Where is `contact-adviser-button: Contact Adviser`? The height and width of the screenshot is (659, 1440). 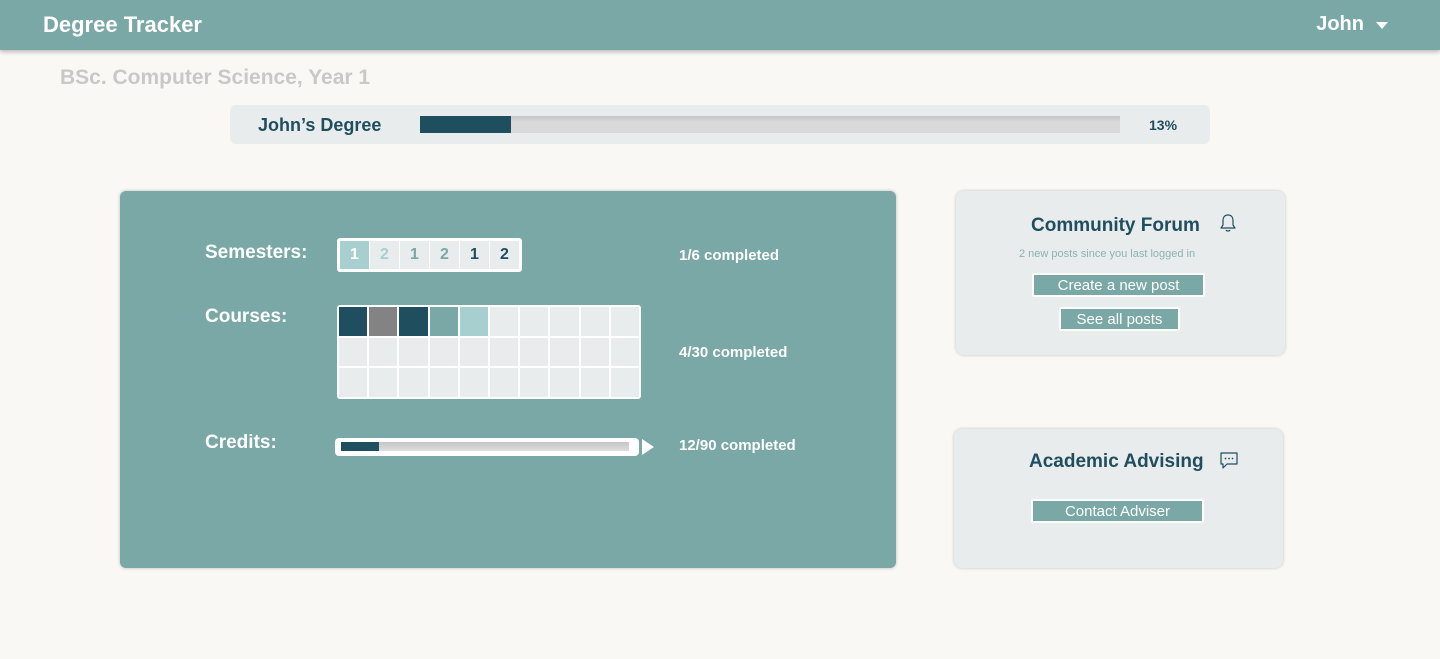
contact-adviser-button: Contact Adviser is located at coordinates (1117, 511).